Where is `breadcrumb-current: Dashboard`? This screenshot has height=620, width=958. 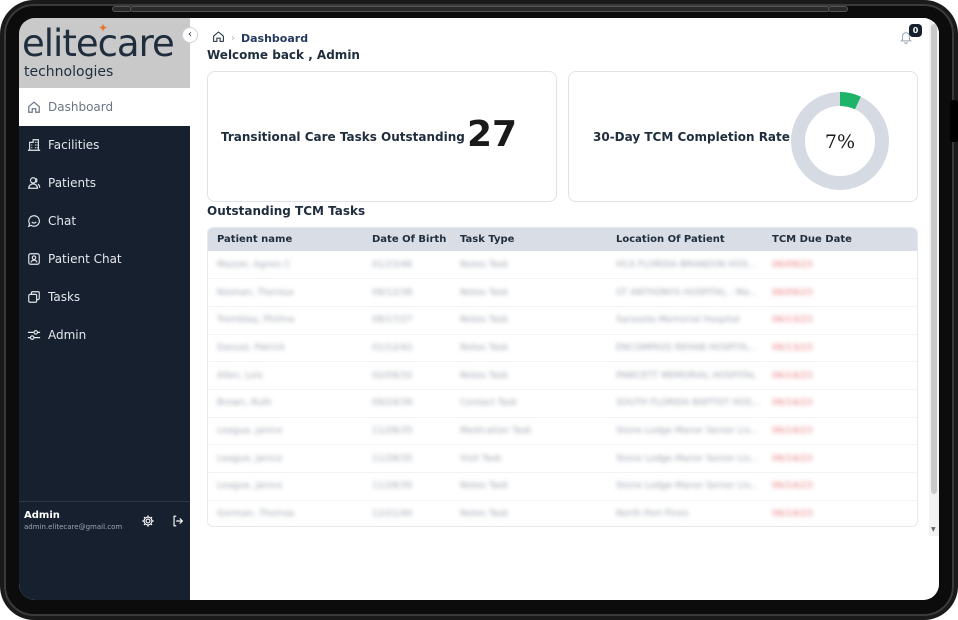 breadcrumb-current: Dashboard is located at coordinates (274, 38).